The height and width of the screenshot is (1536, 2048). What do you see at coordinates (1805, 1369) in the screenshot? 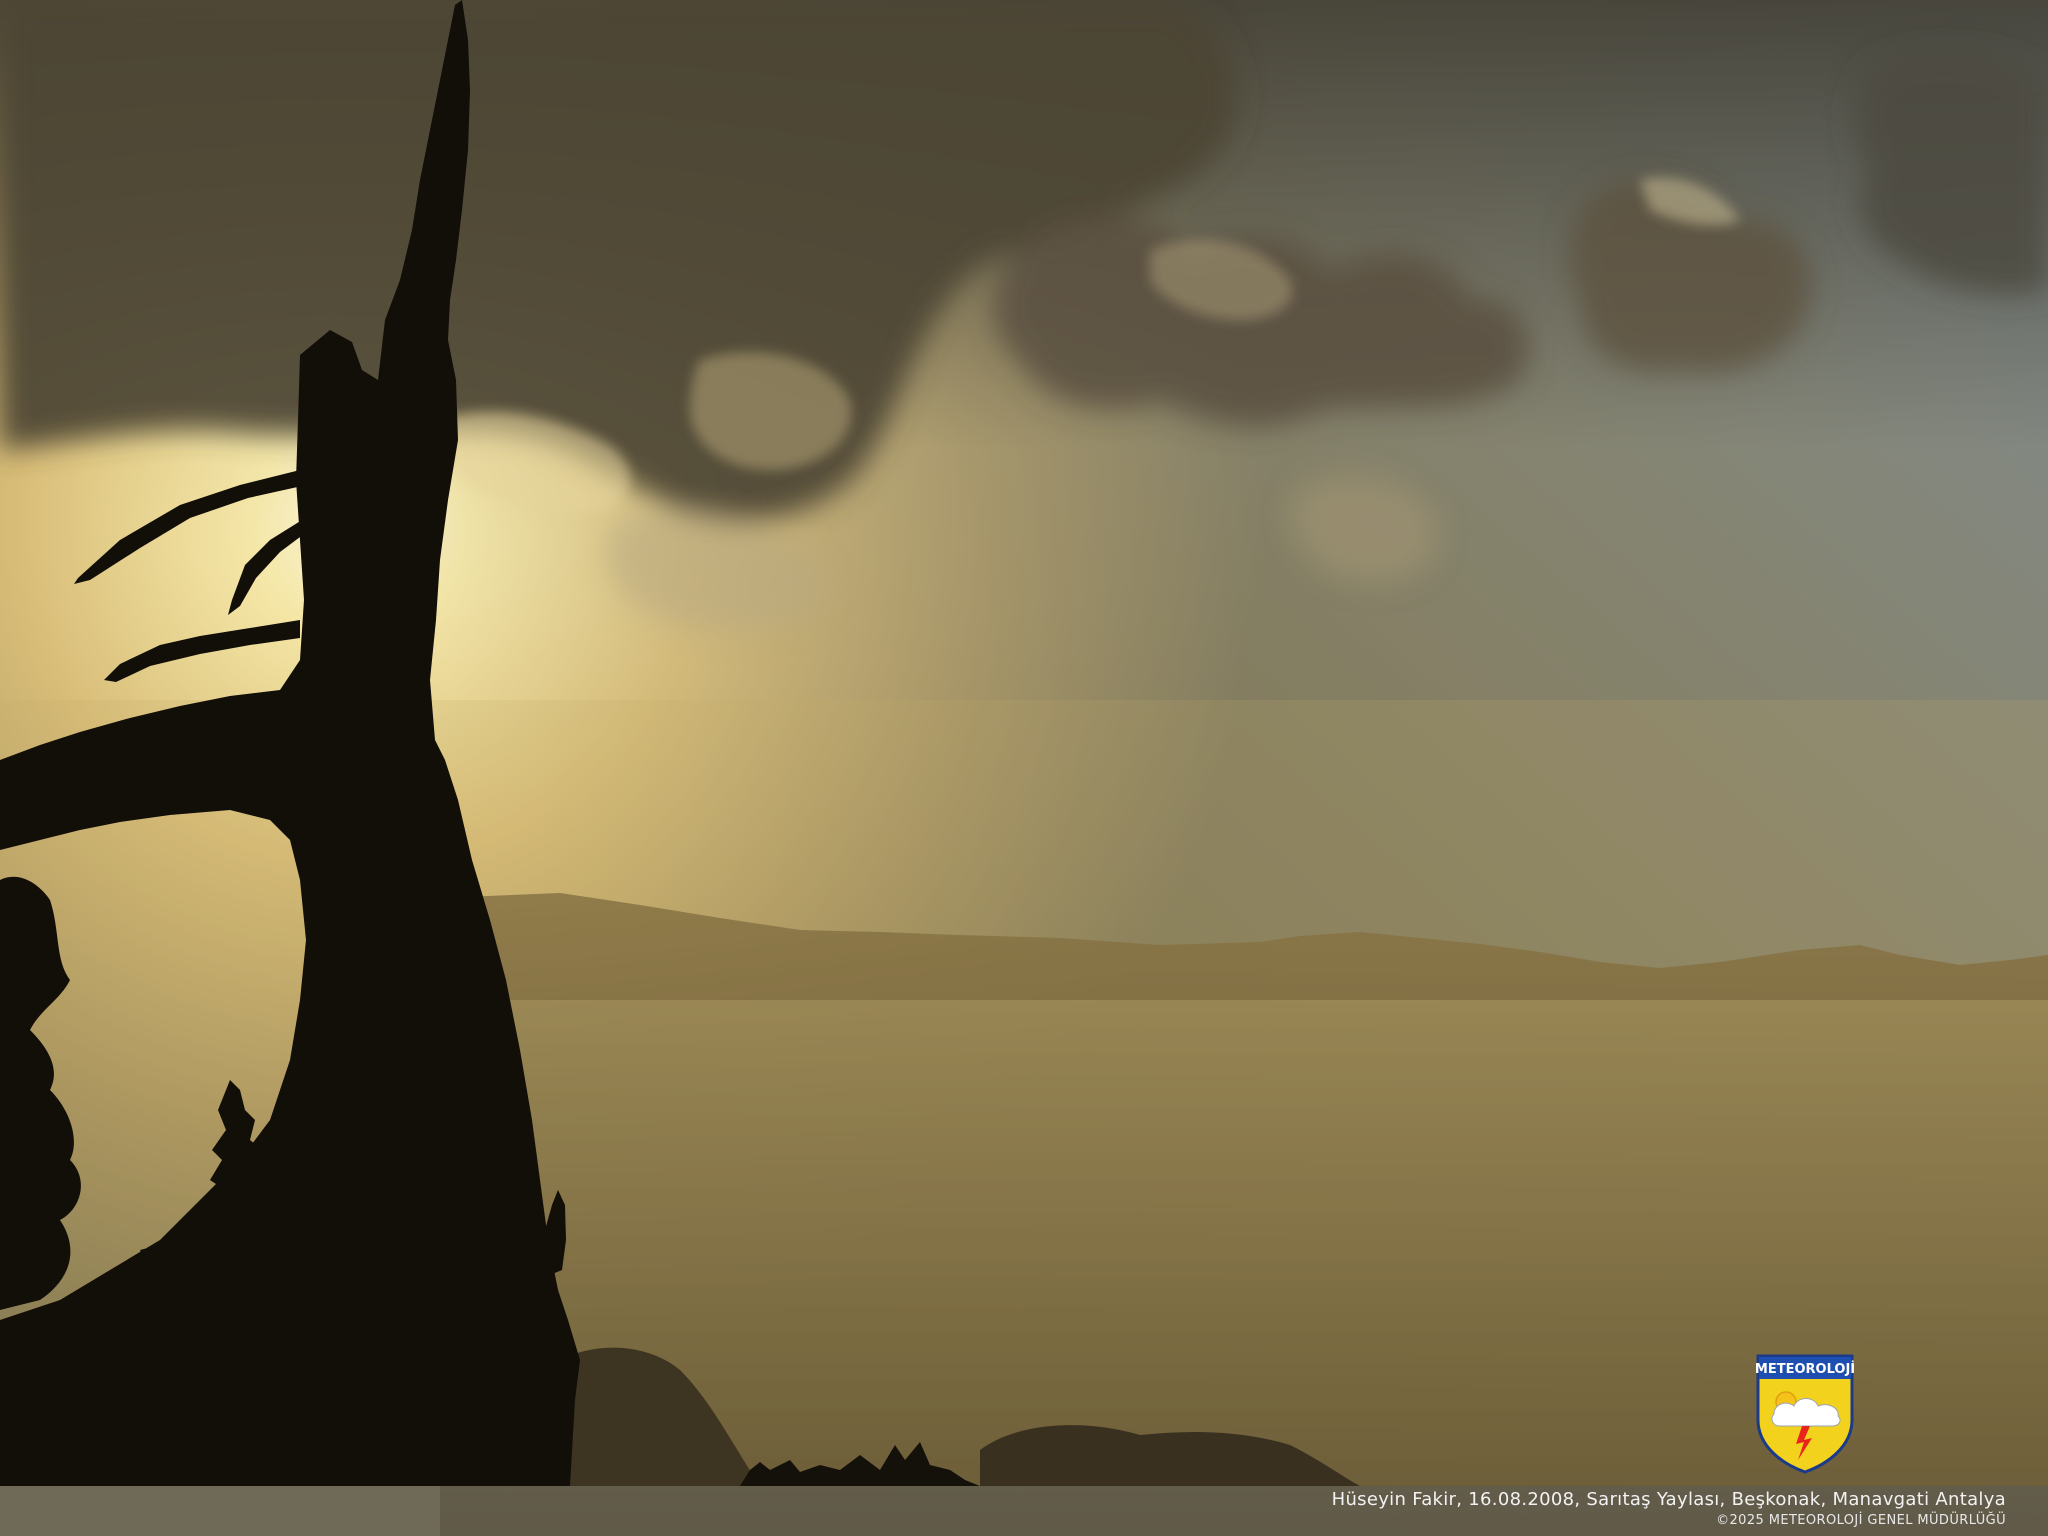
I see `logo-text: METEOROLOJİ` at bounding box center [1805, 1369].